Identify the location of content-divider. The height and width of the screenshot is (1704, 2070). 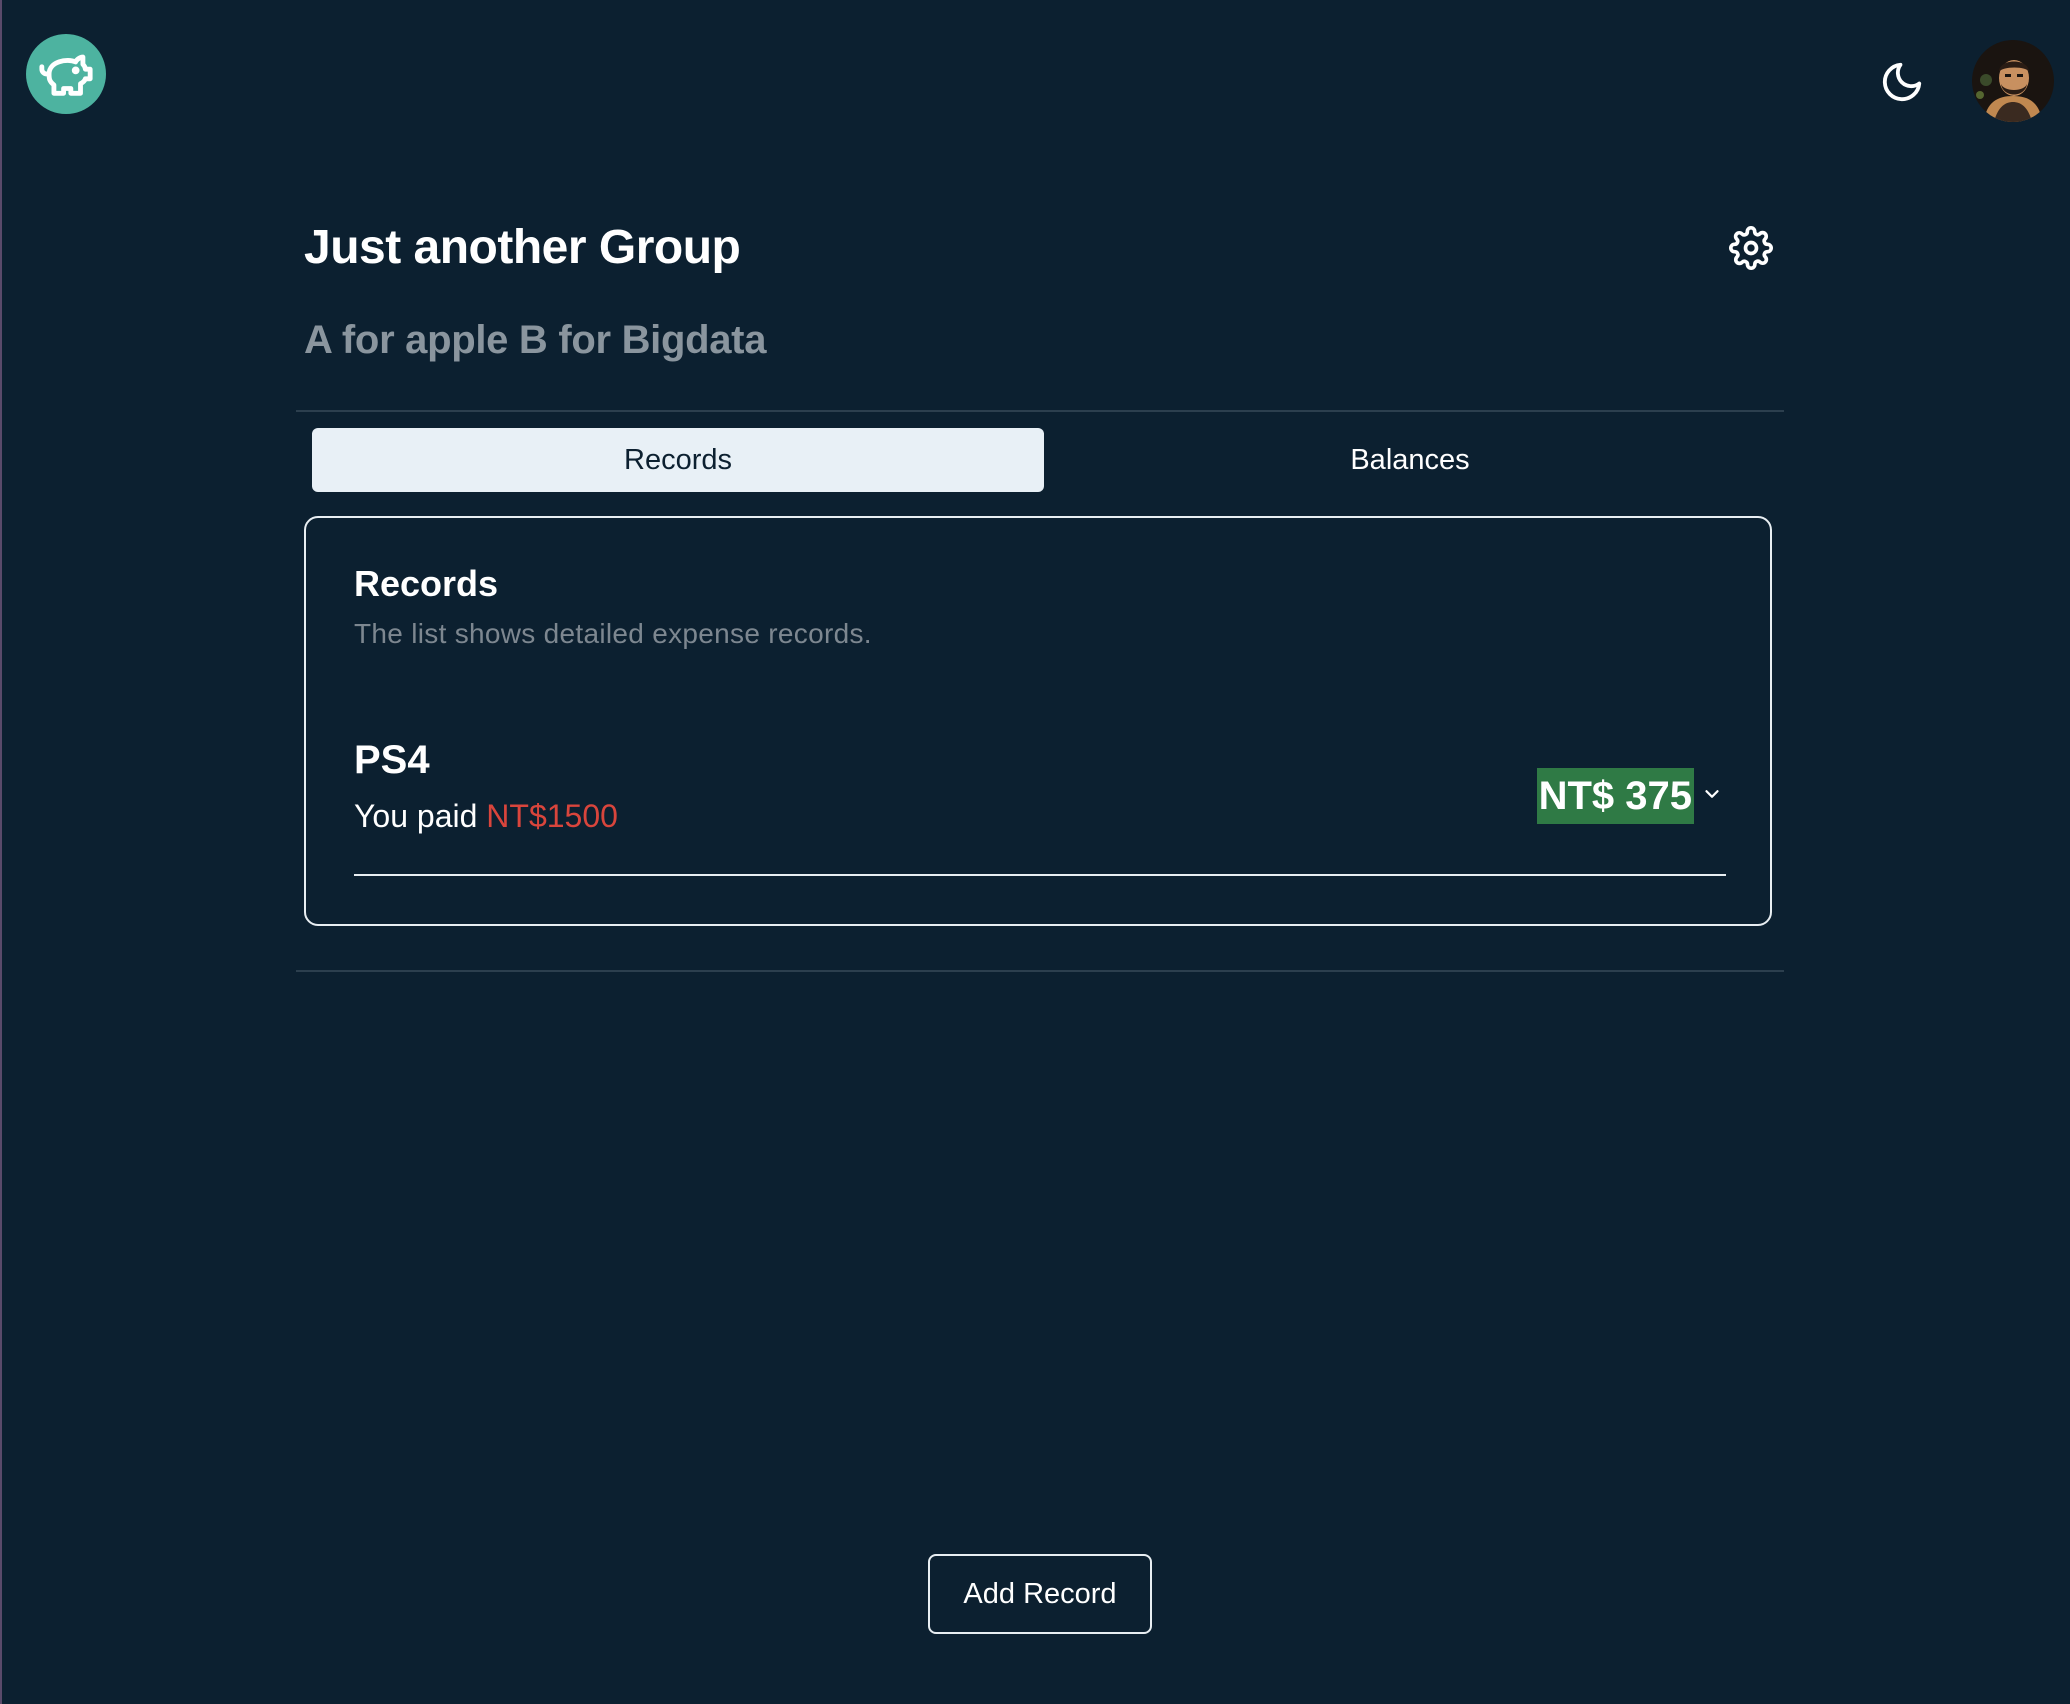
(1040, 971).